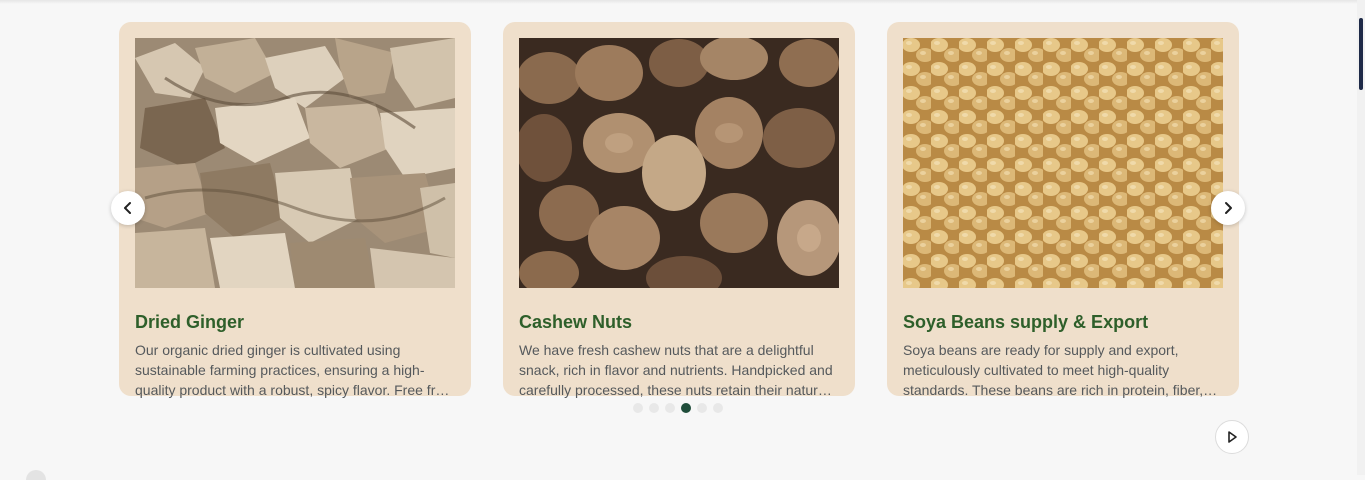 The image size is (1365, 480). I want to click on page-scrollbar-thumb, so click(1361, 54).